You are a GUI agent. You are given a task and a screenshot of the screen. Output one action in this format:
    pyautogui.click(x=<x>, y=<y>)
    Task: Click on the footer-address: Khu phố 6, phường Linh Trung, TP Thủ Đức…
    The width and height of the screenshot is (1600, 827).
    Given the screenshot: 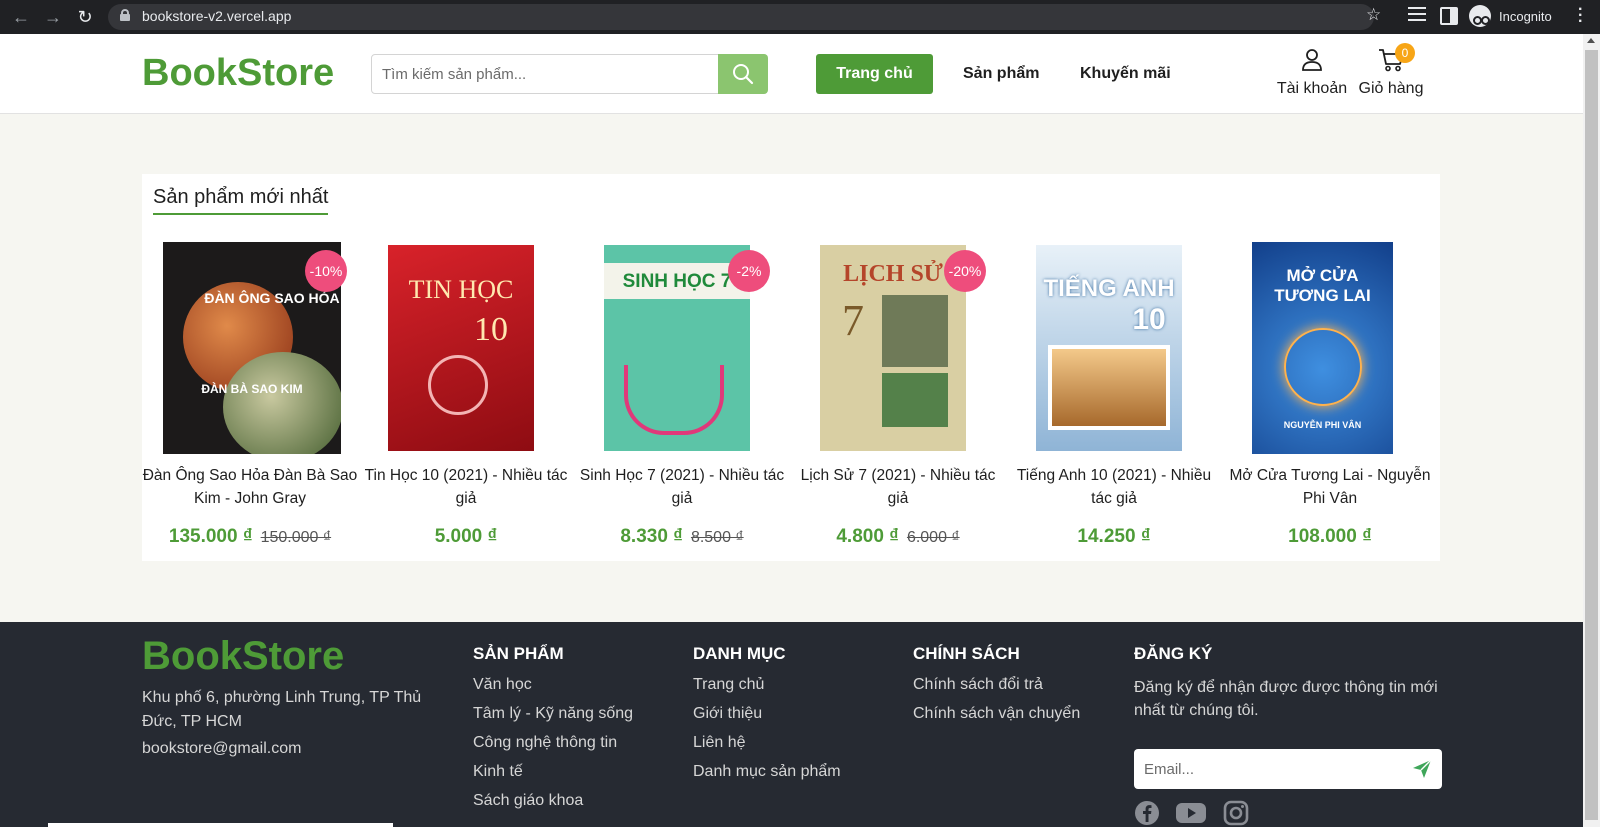 What is the action you would take?
    pyautogui.click(x=282, y=709)
    